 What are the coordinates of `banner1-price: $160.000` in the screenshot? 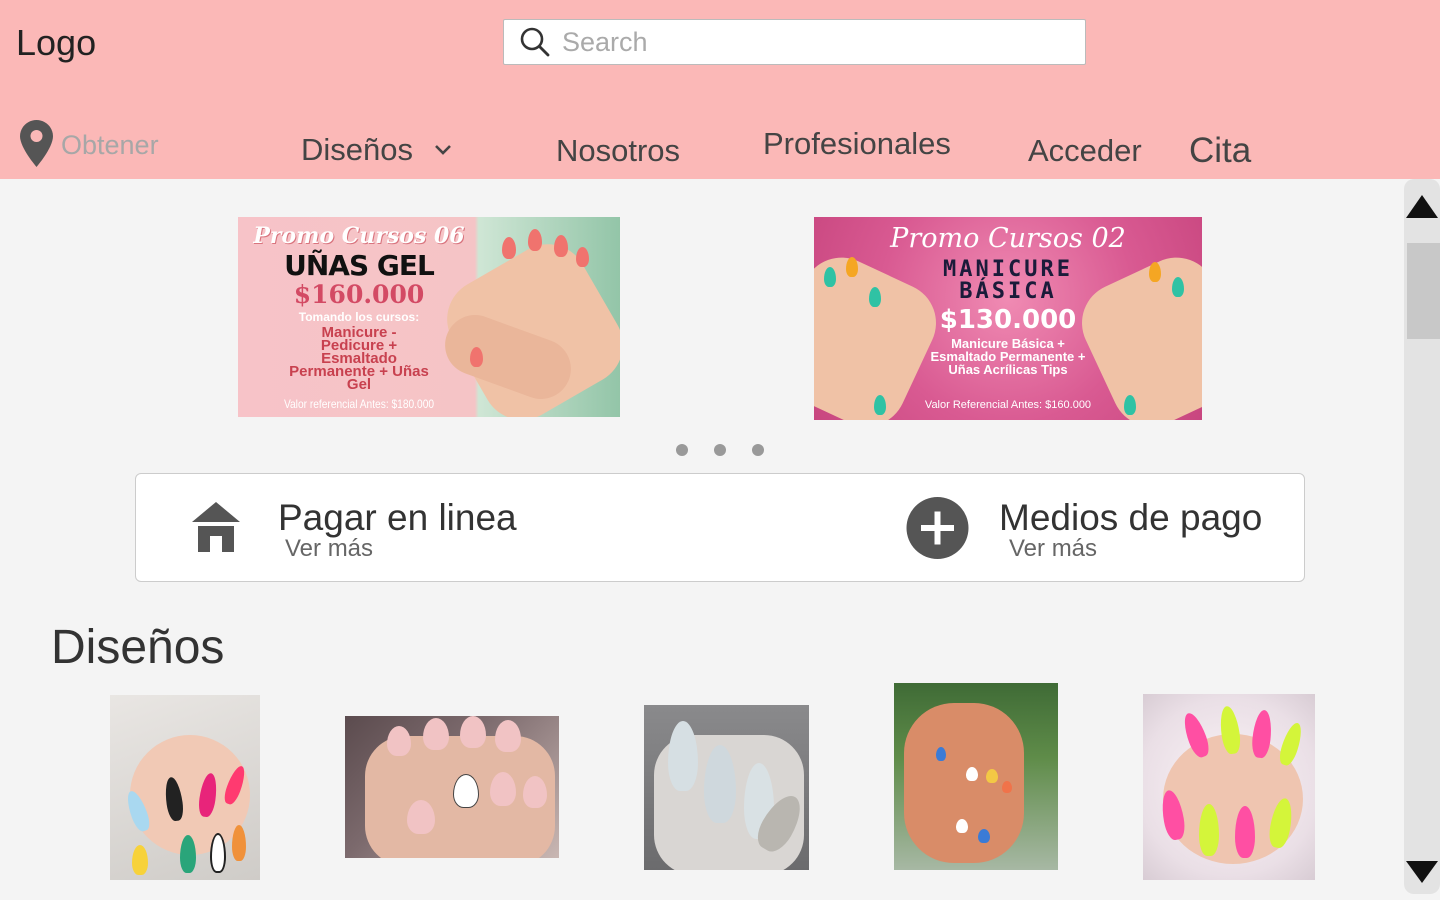 It's located at (359, 294).